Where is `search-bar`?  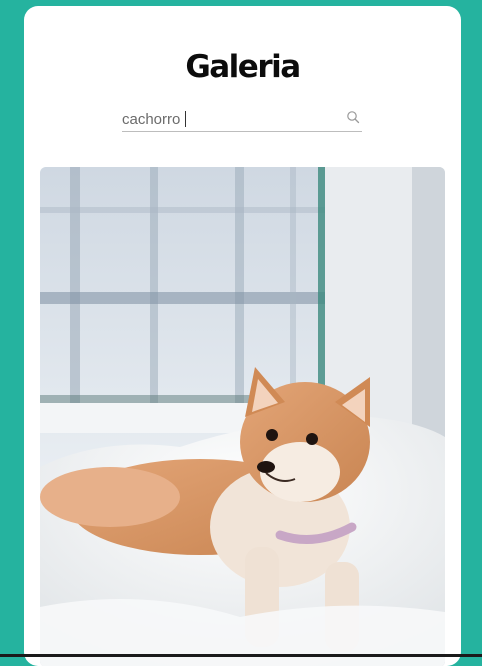
search-bar is located at coordinates (242, 119).